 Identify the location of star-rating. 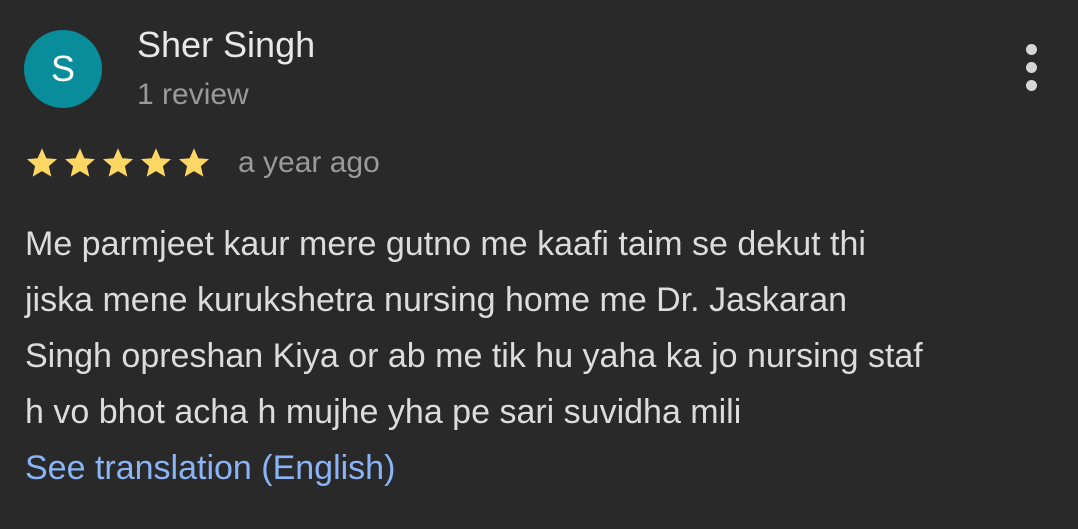
(119, 163).